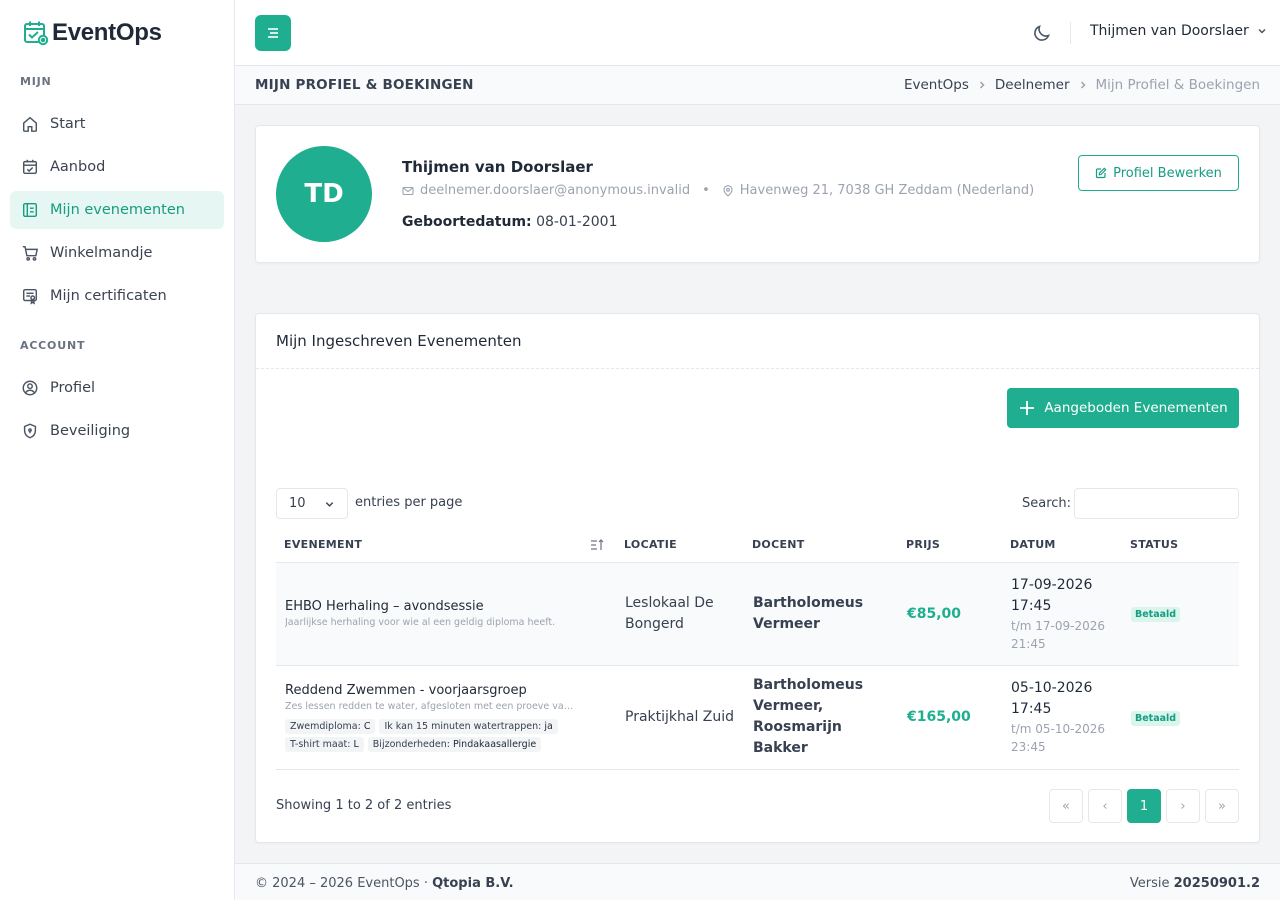 This screenshot has width=1280, height=900. What do you see at coordinates (101, 253) in the screenshot?
I see `sidebar-item-label: Winkelmandje` at bounding box center [101, 253].